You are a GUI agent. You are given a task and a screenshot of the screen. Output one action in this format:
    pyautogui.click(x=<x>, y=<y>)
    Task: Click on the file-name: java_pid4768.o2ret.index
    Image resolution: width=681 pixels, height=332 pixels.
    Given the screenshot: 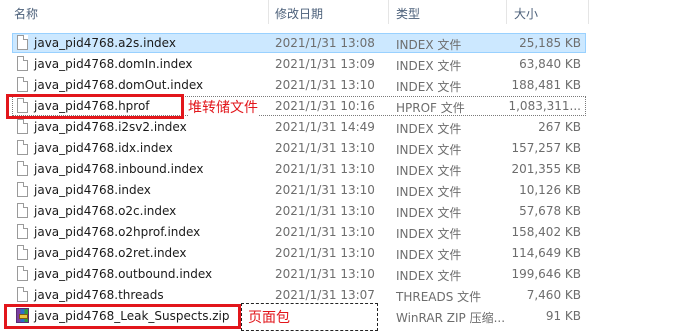 What is the action you would take?
    pyautogui.click(x=110, y=253)
    